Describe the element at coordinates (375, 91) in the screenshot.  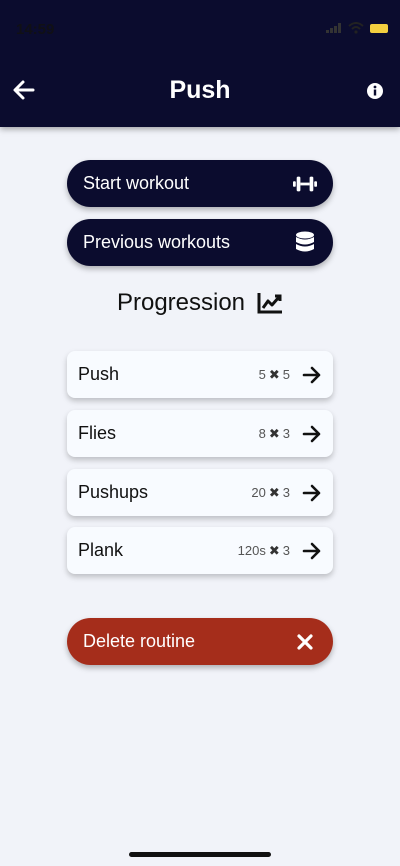
I see `info-icon` at that location.